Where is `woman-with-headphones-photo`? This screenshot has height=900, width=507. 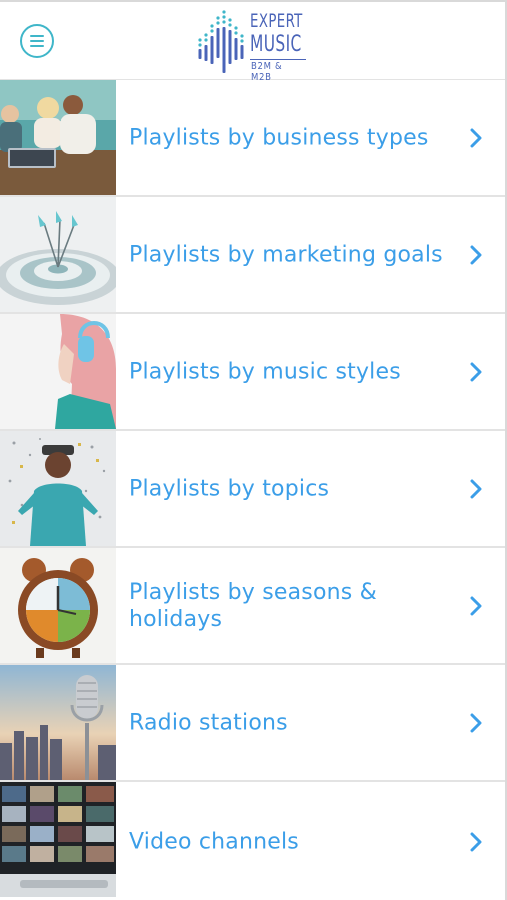 woman-with-headphones-photo is located at coordinates (58, 371).